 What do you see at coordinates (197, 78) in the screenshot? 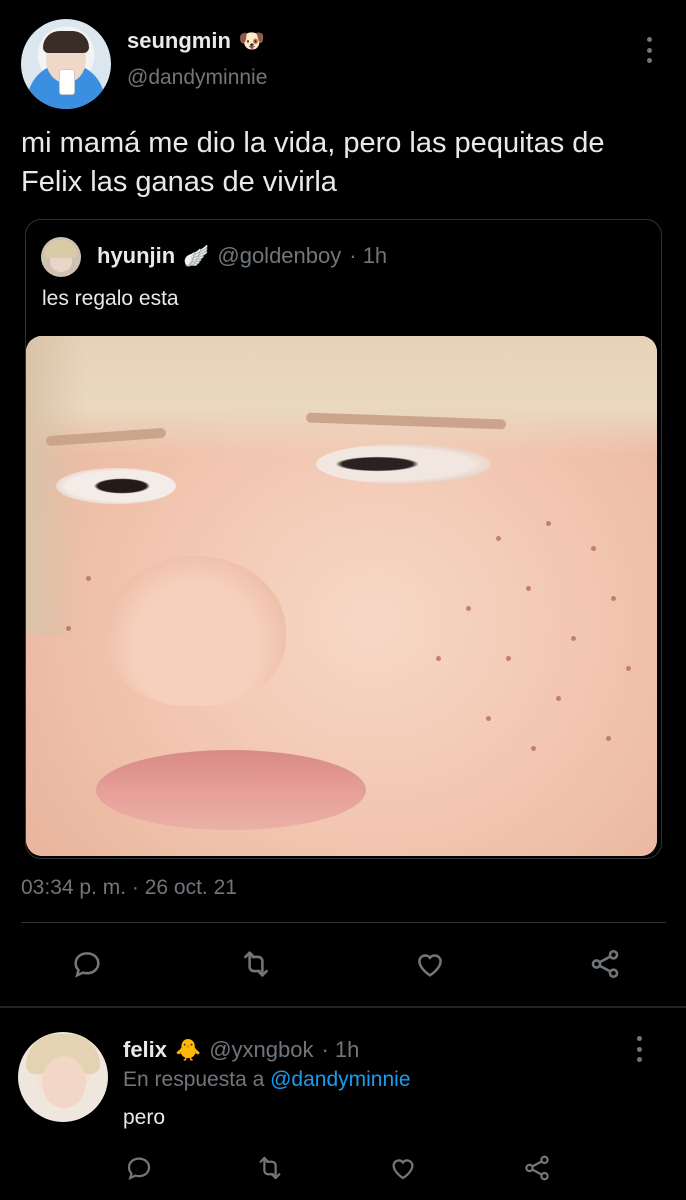
I see `author-handle: @dandyminnie` at bounding box center [197, 78].